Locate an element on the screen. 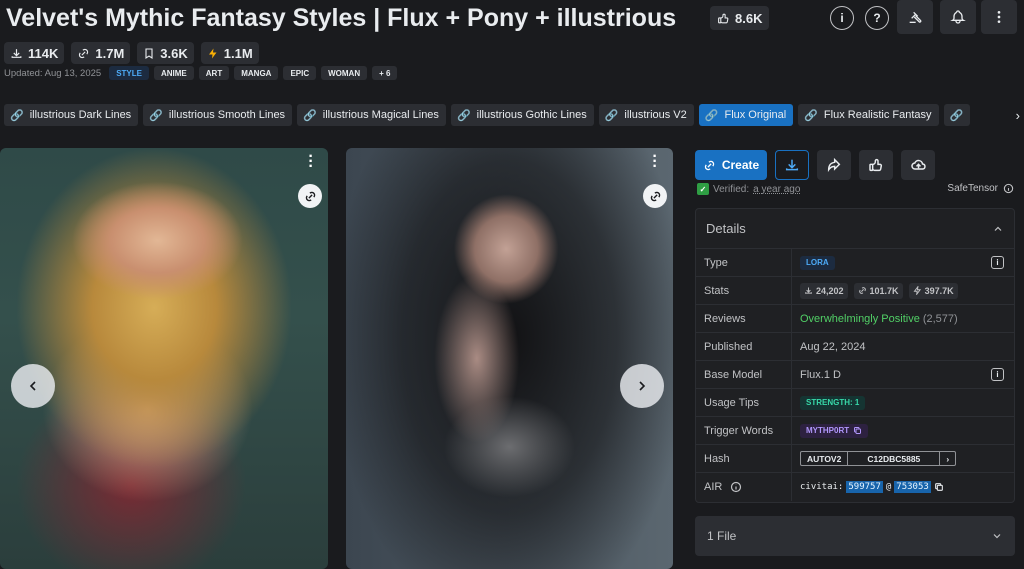 The height and width of the screenshot is (569, 1024). bell-plus-icon is located at coordinates (958, 17).